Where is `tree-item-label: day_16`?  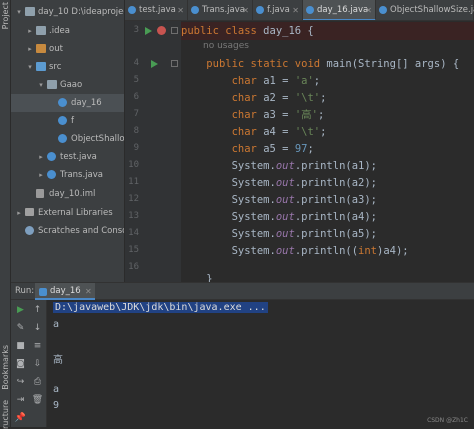 tree-item-label: day_16 is located at coordinates (86, 103).